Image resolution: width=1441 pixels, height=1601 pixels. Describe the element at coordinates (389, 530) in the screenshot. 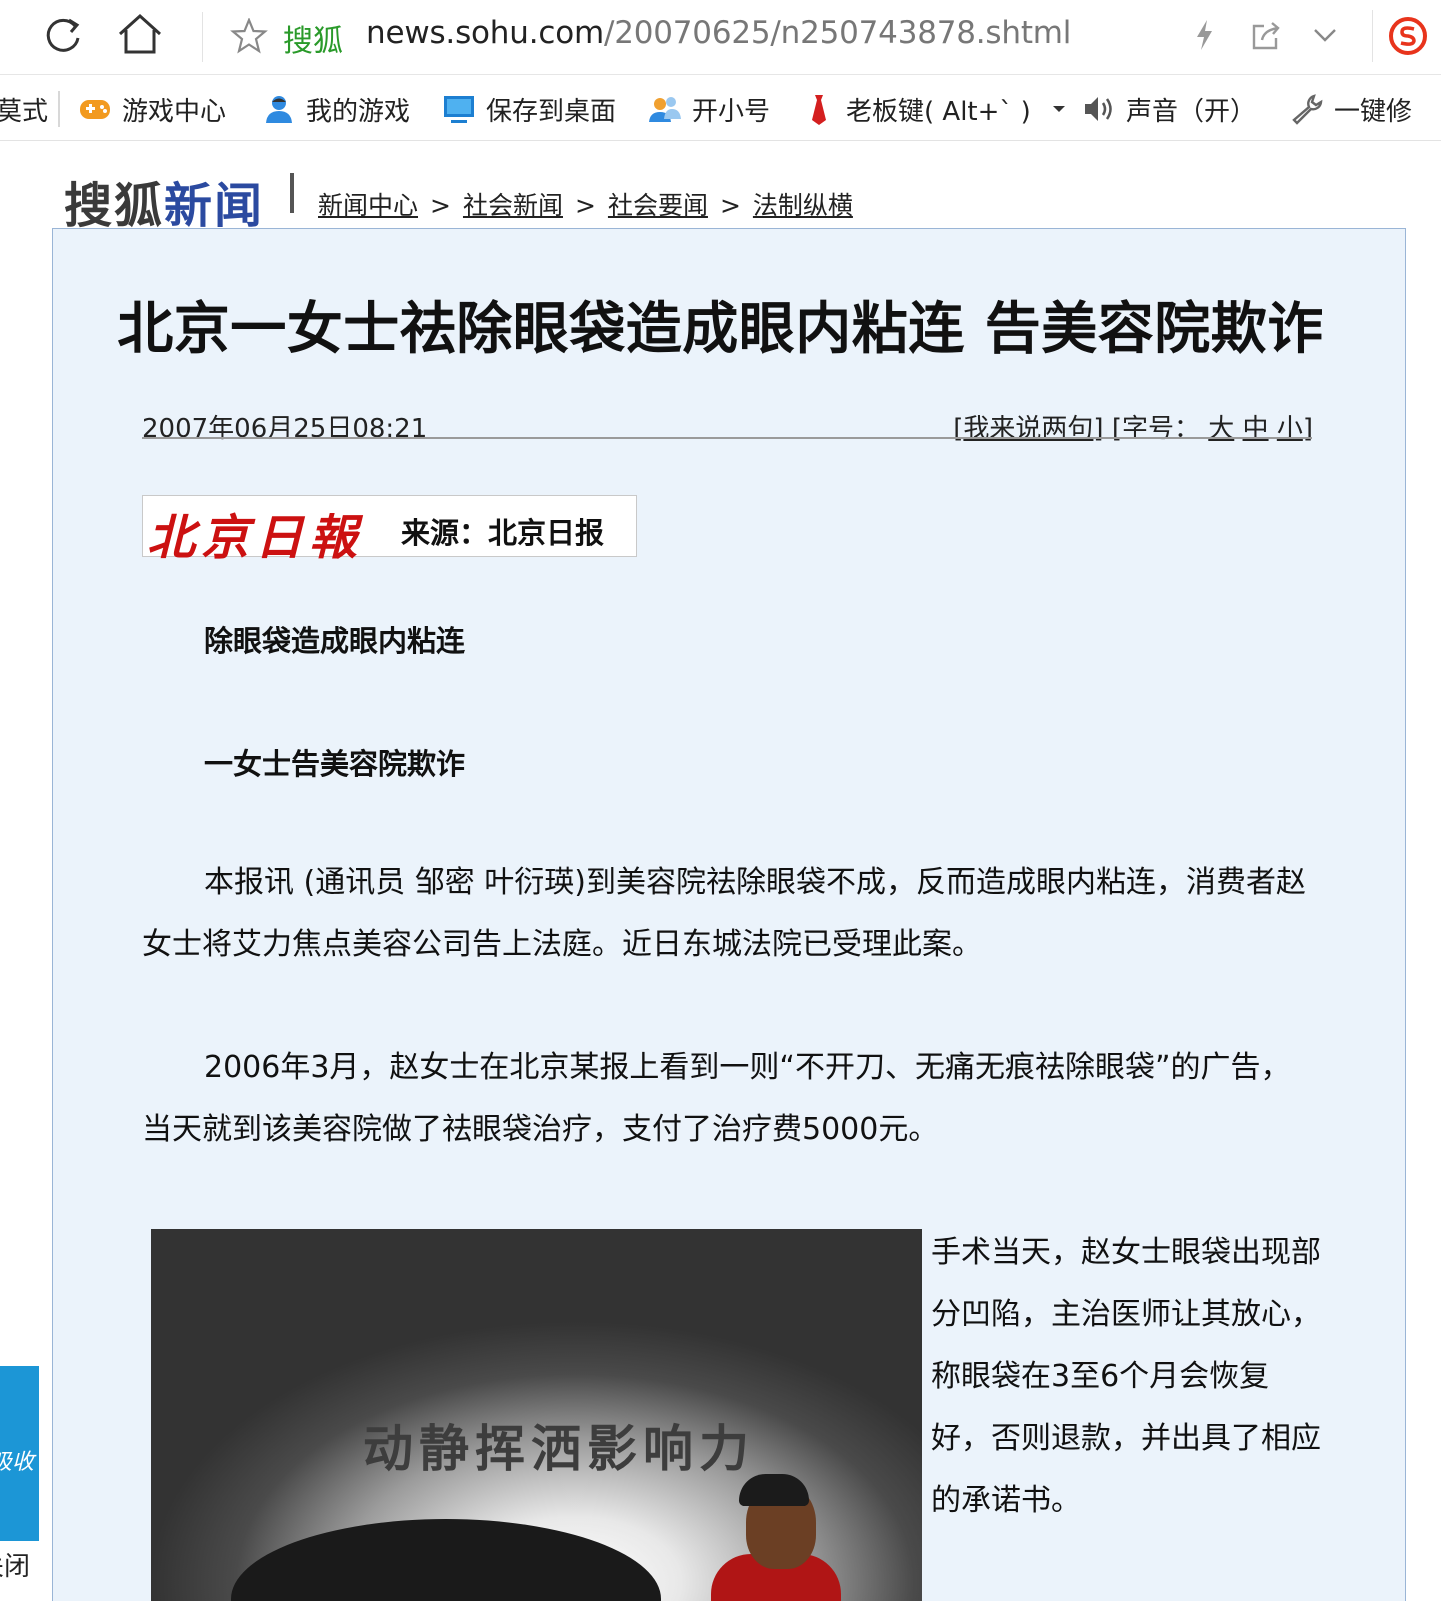

I see `source-box: 北京日報 来源：北京日报` at that location.